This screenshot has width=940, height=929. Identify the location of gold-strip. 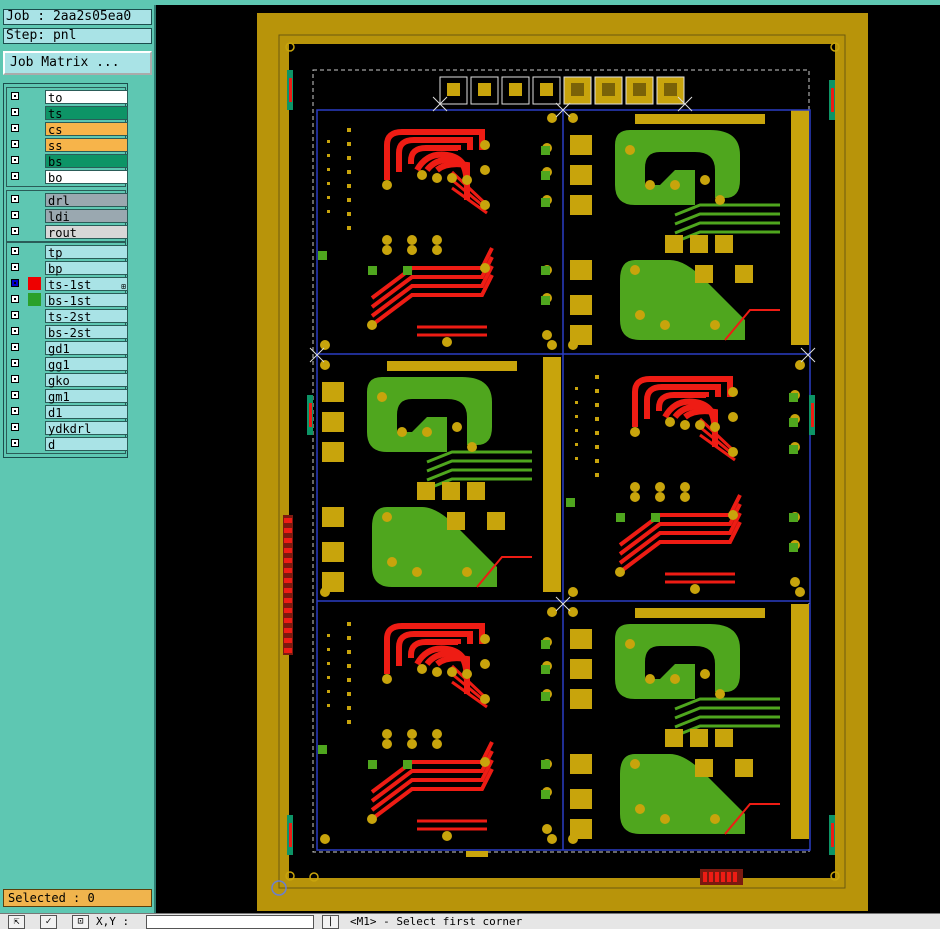
(452, 366).